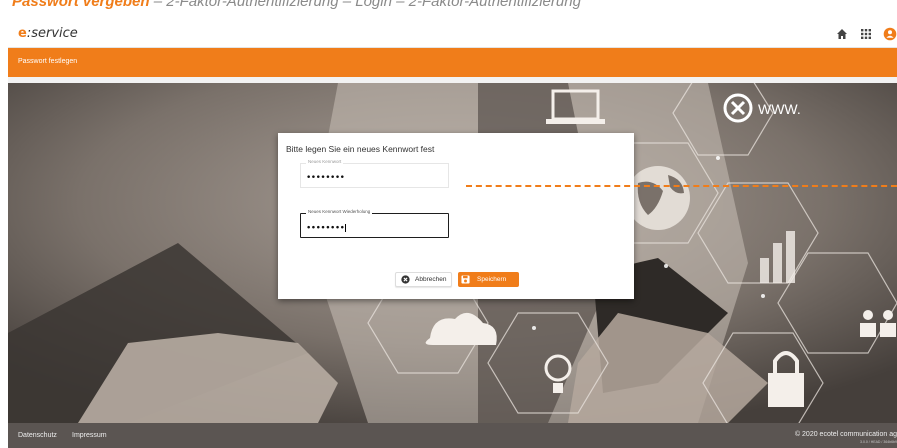 The width and height of the screenshot is (897, 448). Describe the element at coordinates (325, 229) in the screenshot. I see `repeat-password-value: ••••••••` at that location.